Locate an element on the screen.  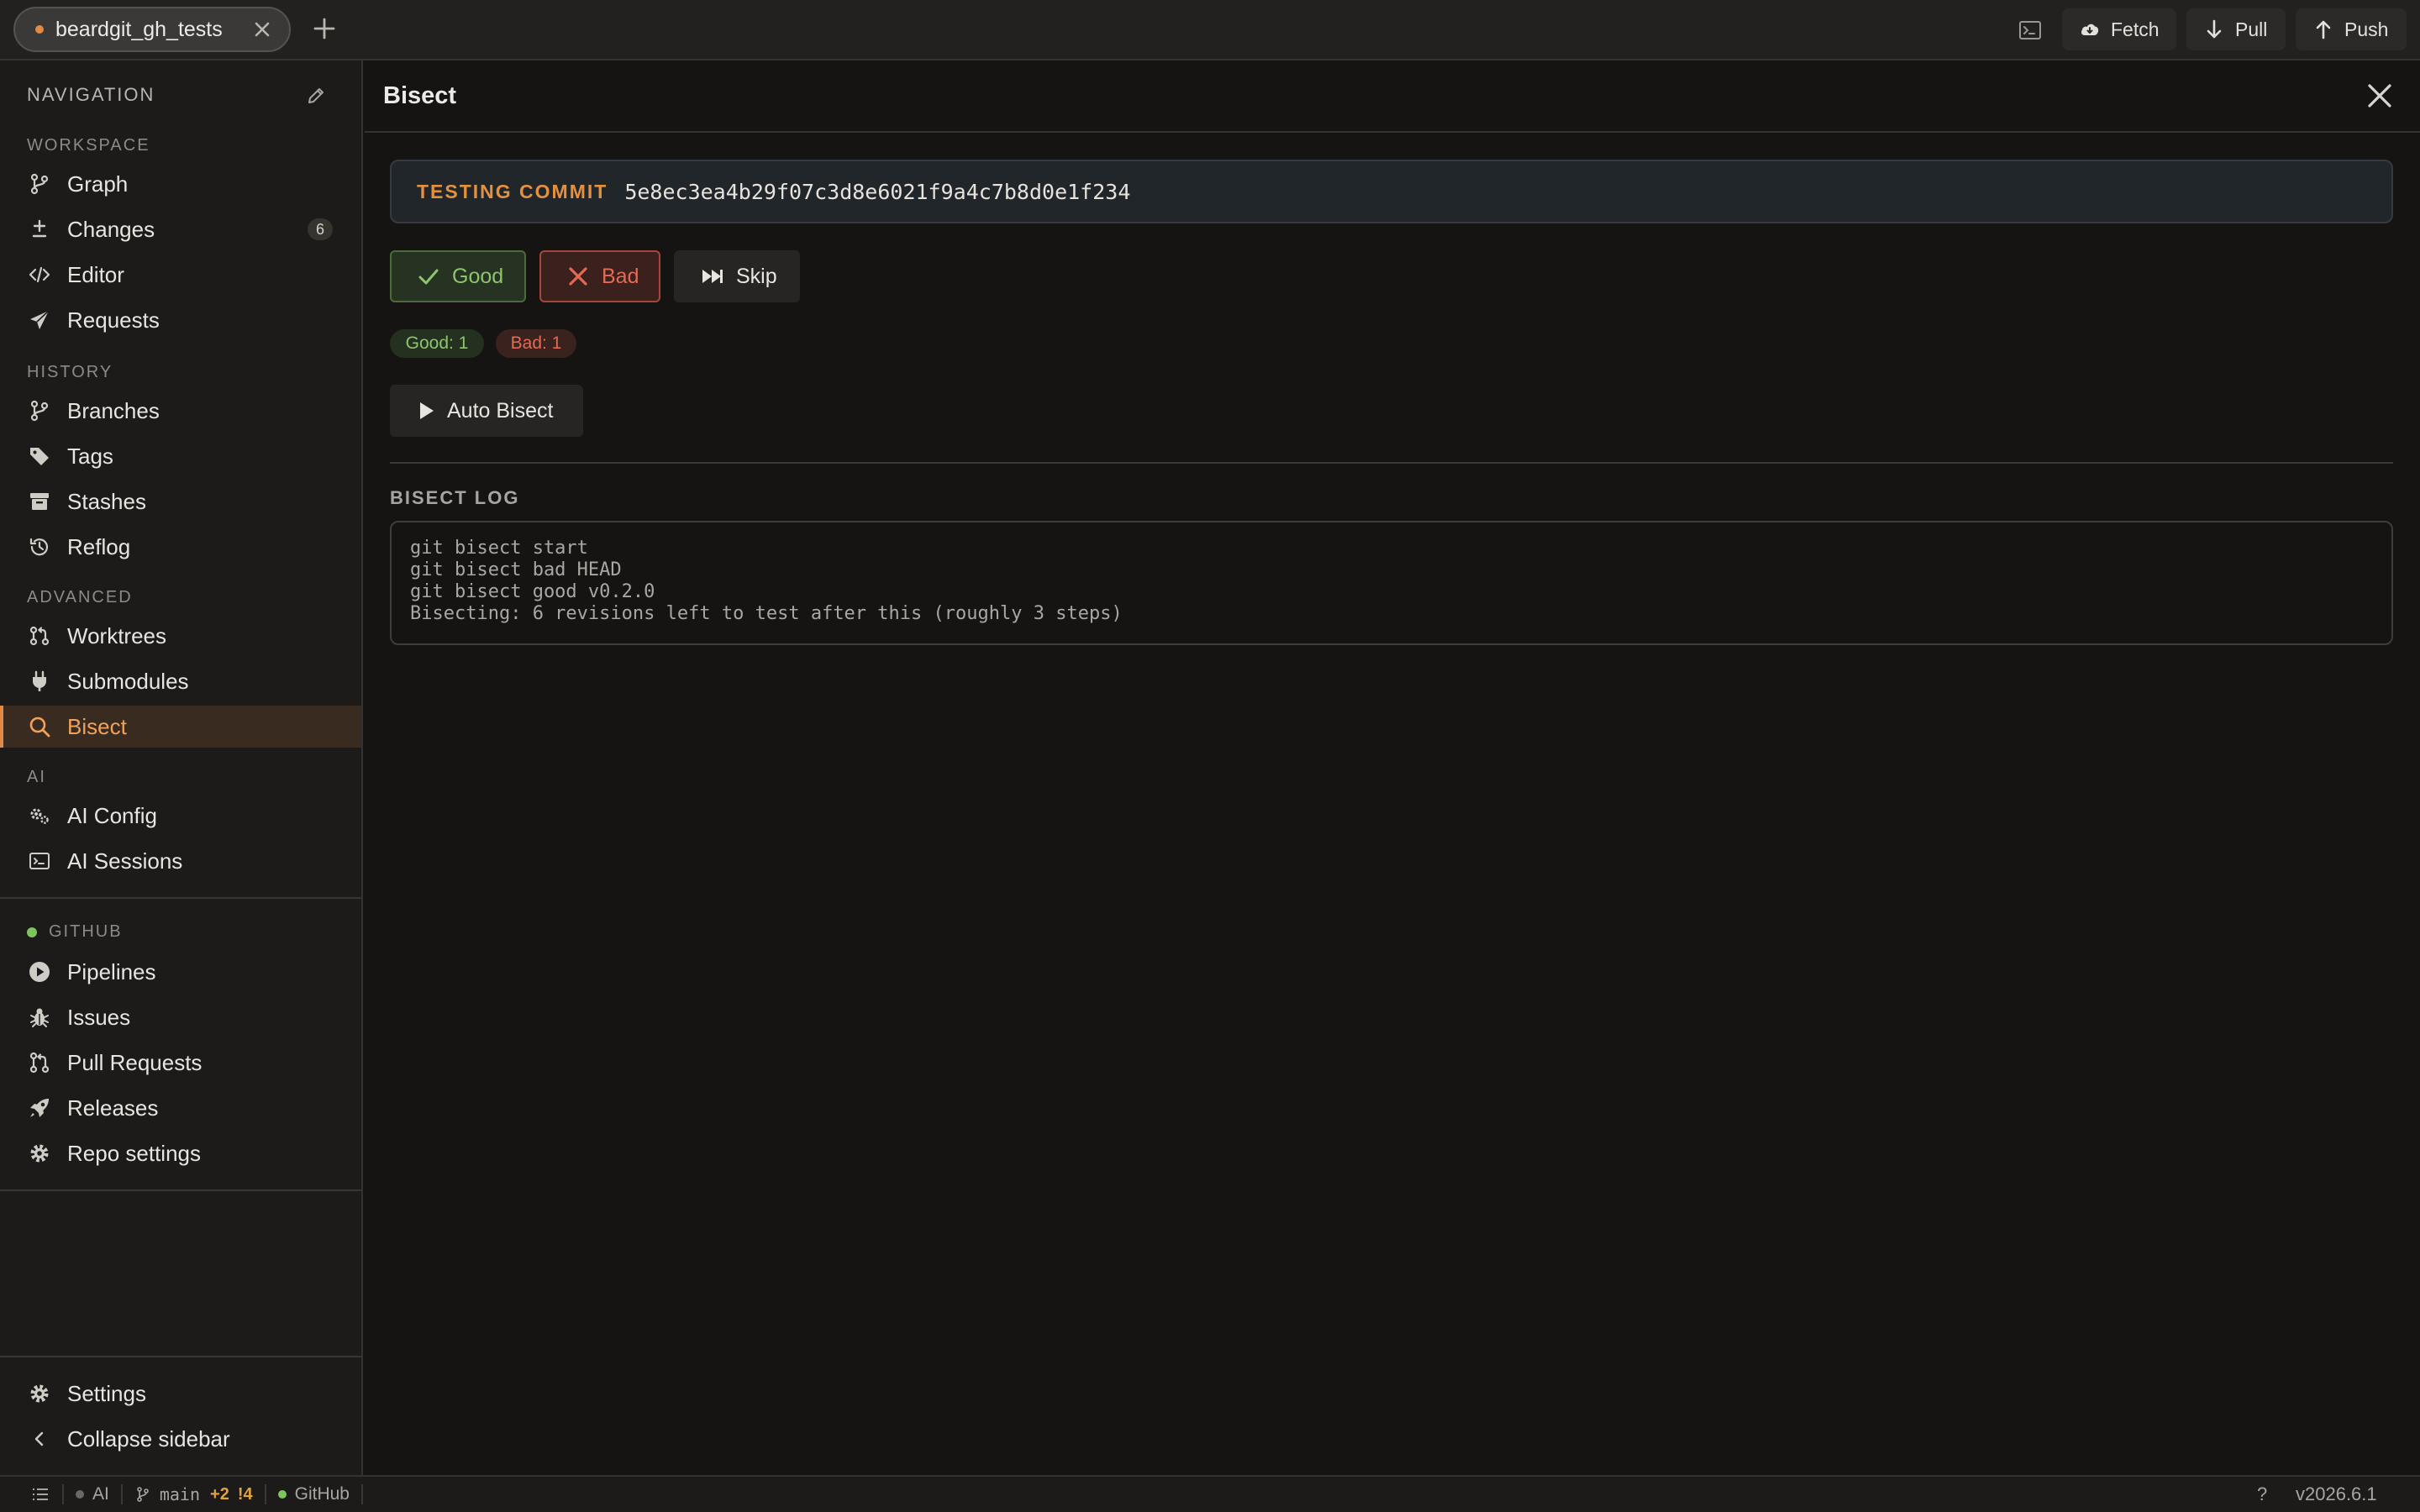
gear-icon is located at coordinates (39, 1393).